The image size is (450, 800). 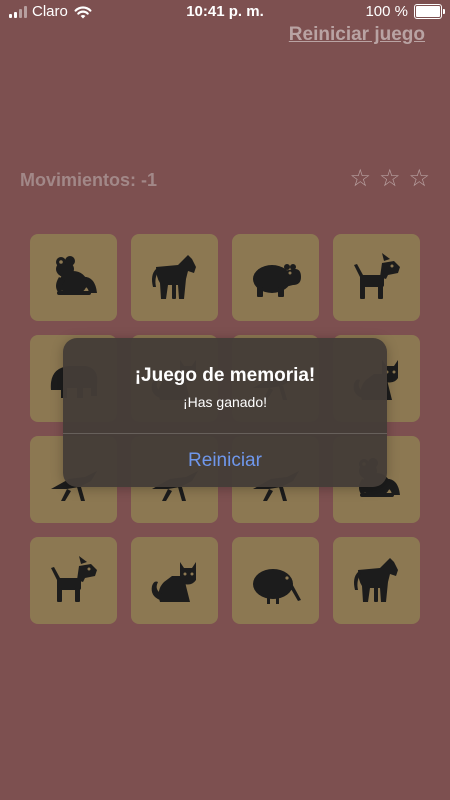 What do you see at coordinates (225, 375) in the screenshot?
I see `dialog-title: ¡Juego de memoria!` at bounding box center [225, 375].